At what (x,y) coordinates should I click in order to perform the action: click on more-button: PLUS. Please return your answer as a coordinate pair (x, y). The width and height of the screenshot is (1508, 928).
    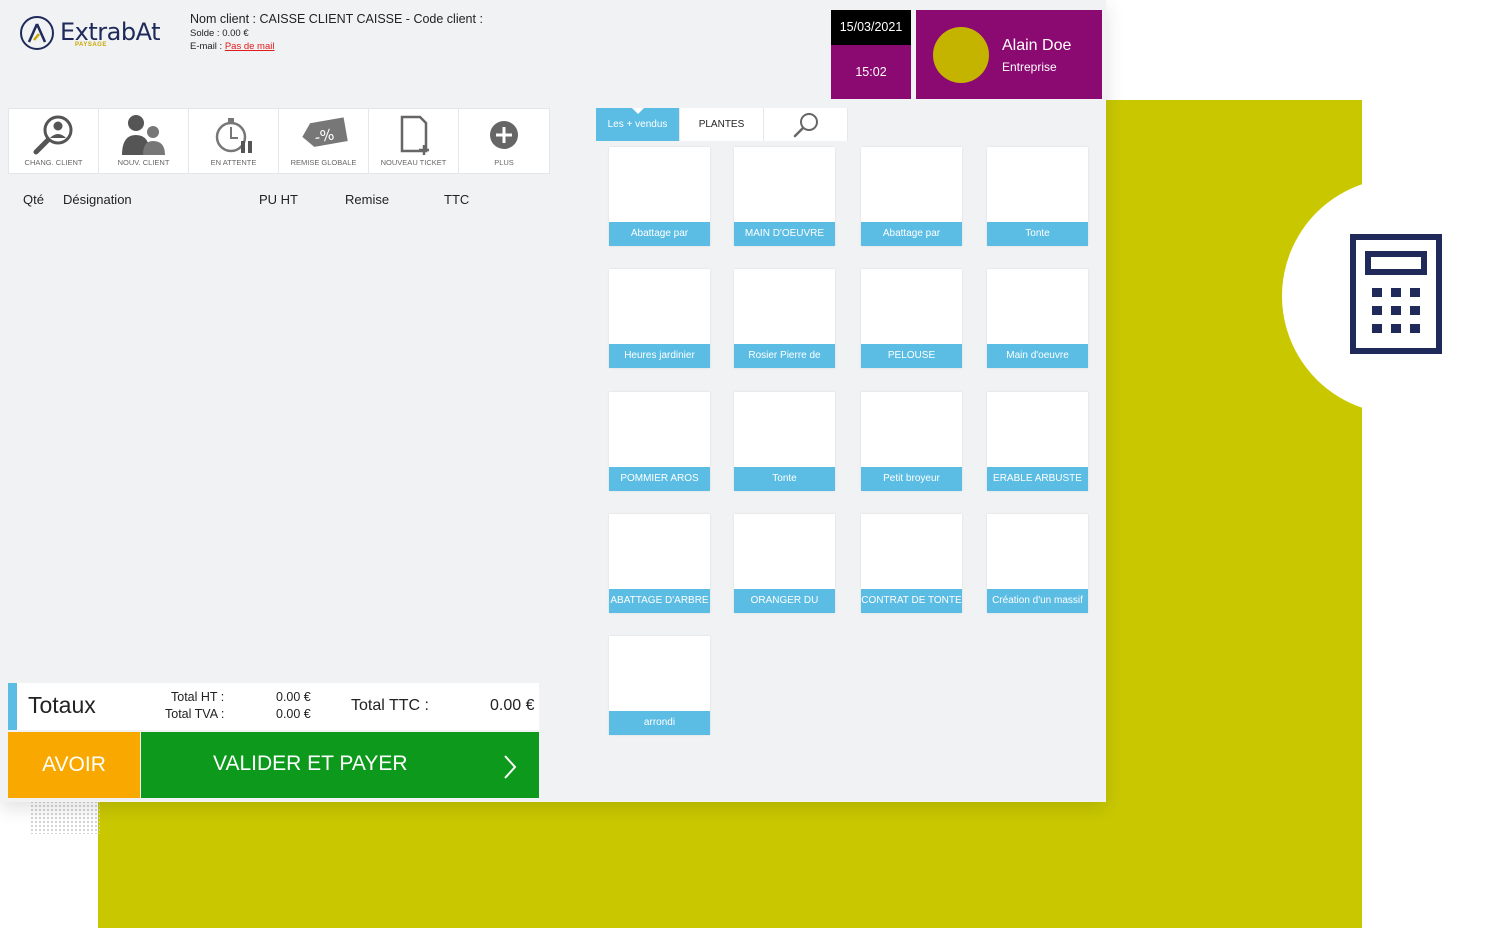
    Looking at the image, I should click on (504, 141).